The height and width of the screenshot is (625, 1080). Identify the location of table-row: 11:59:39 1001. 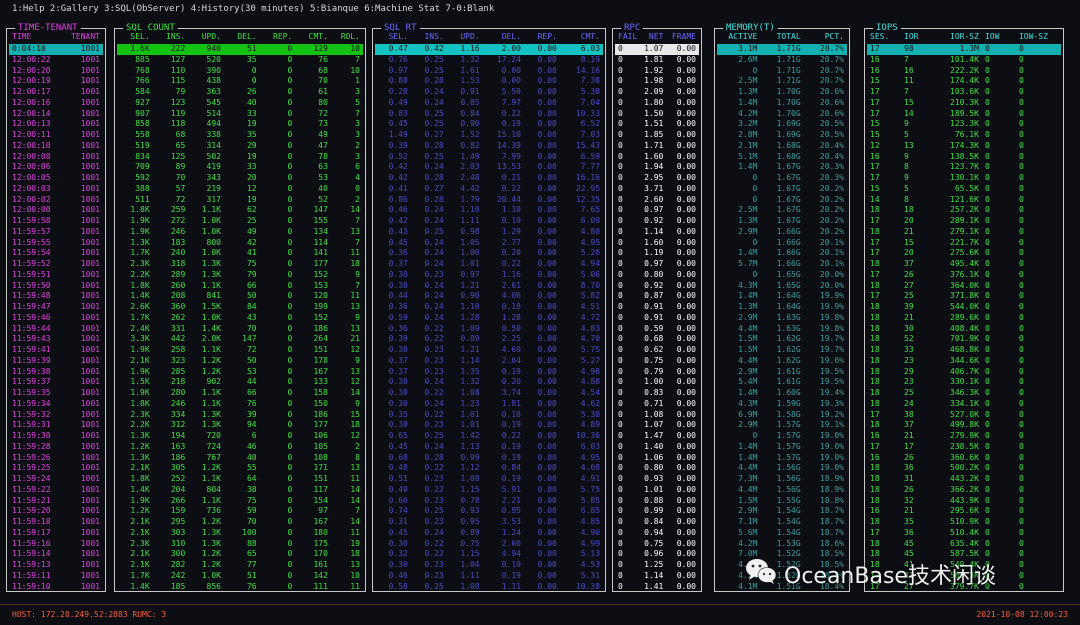
(56, 361).